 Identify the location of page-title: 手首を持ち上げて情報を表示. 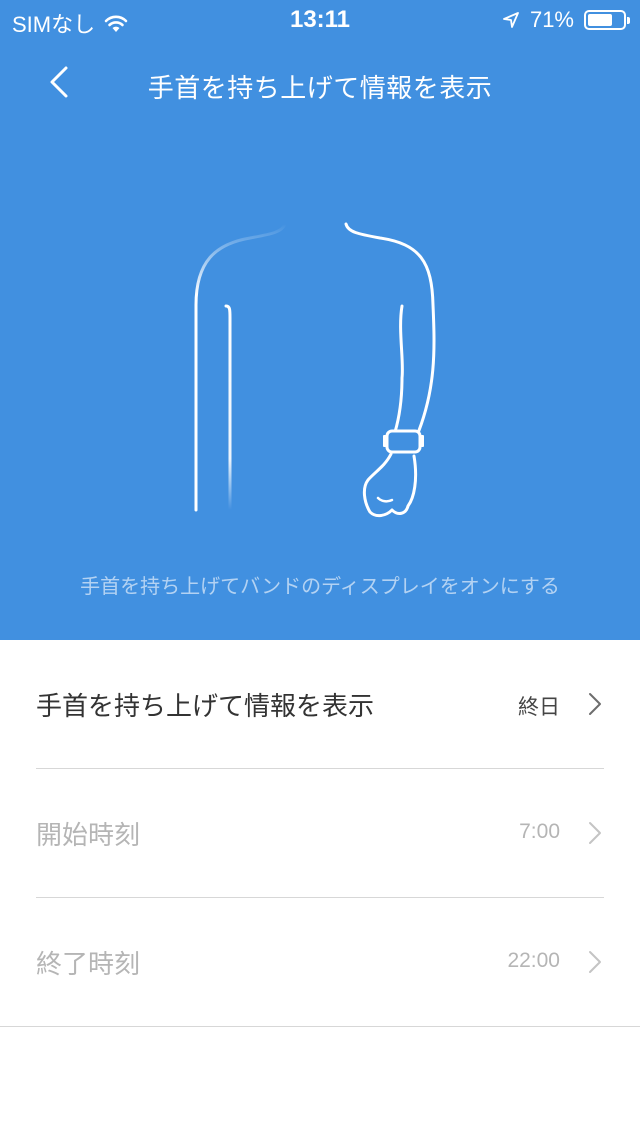
(320, 89).